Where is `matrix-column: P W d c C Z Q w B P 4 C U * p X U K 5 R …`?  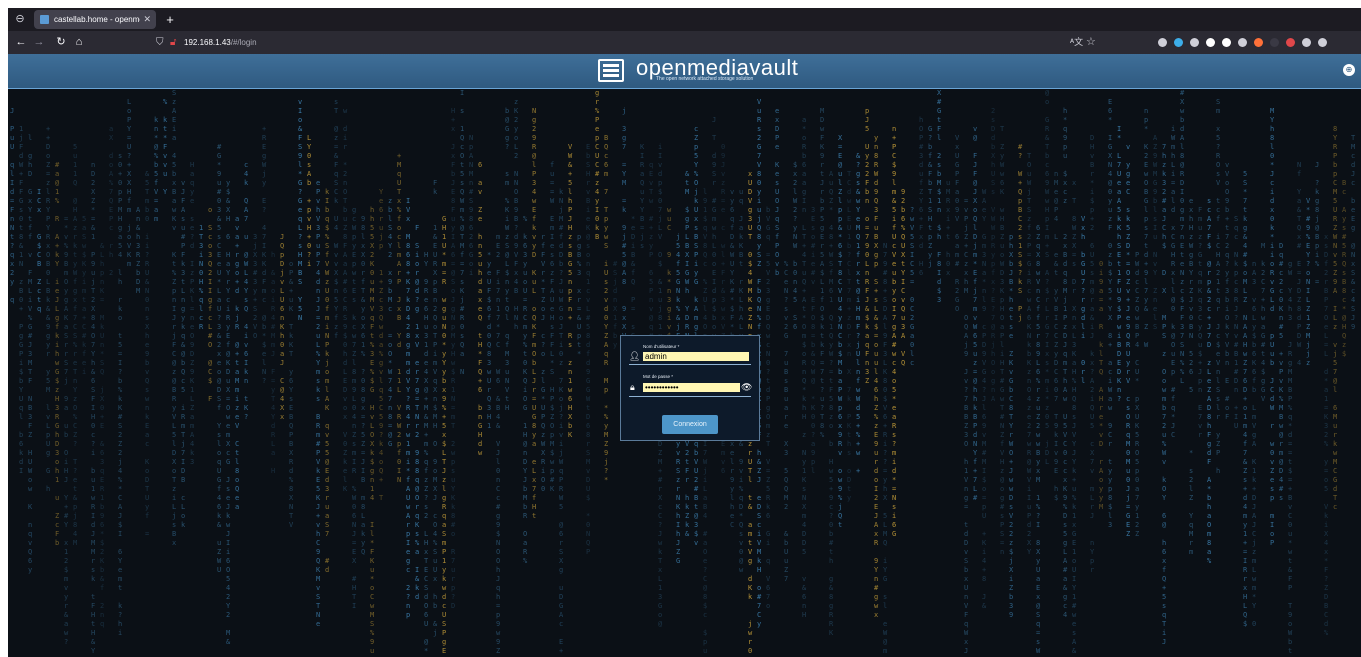
matrix-column: P W d c C Z Q w B P 4 C U * p X U K 5 R … is located at coordinates (1137, 394).